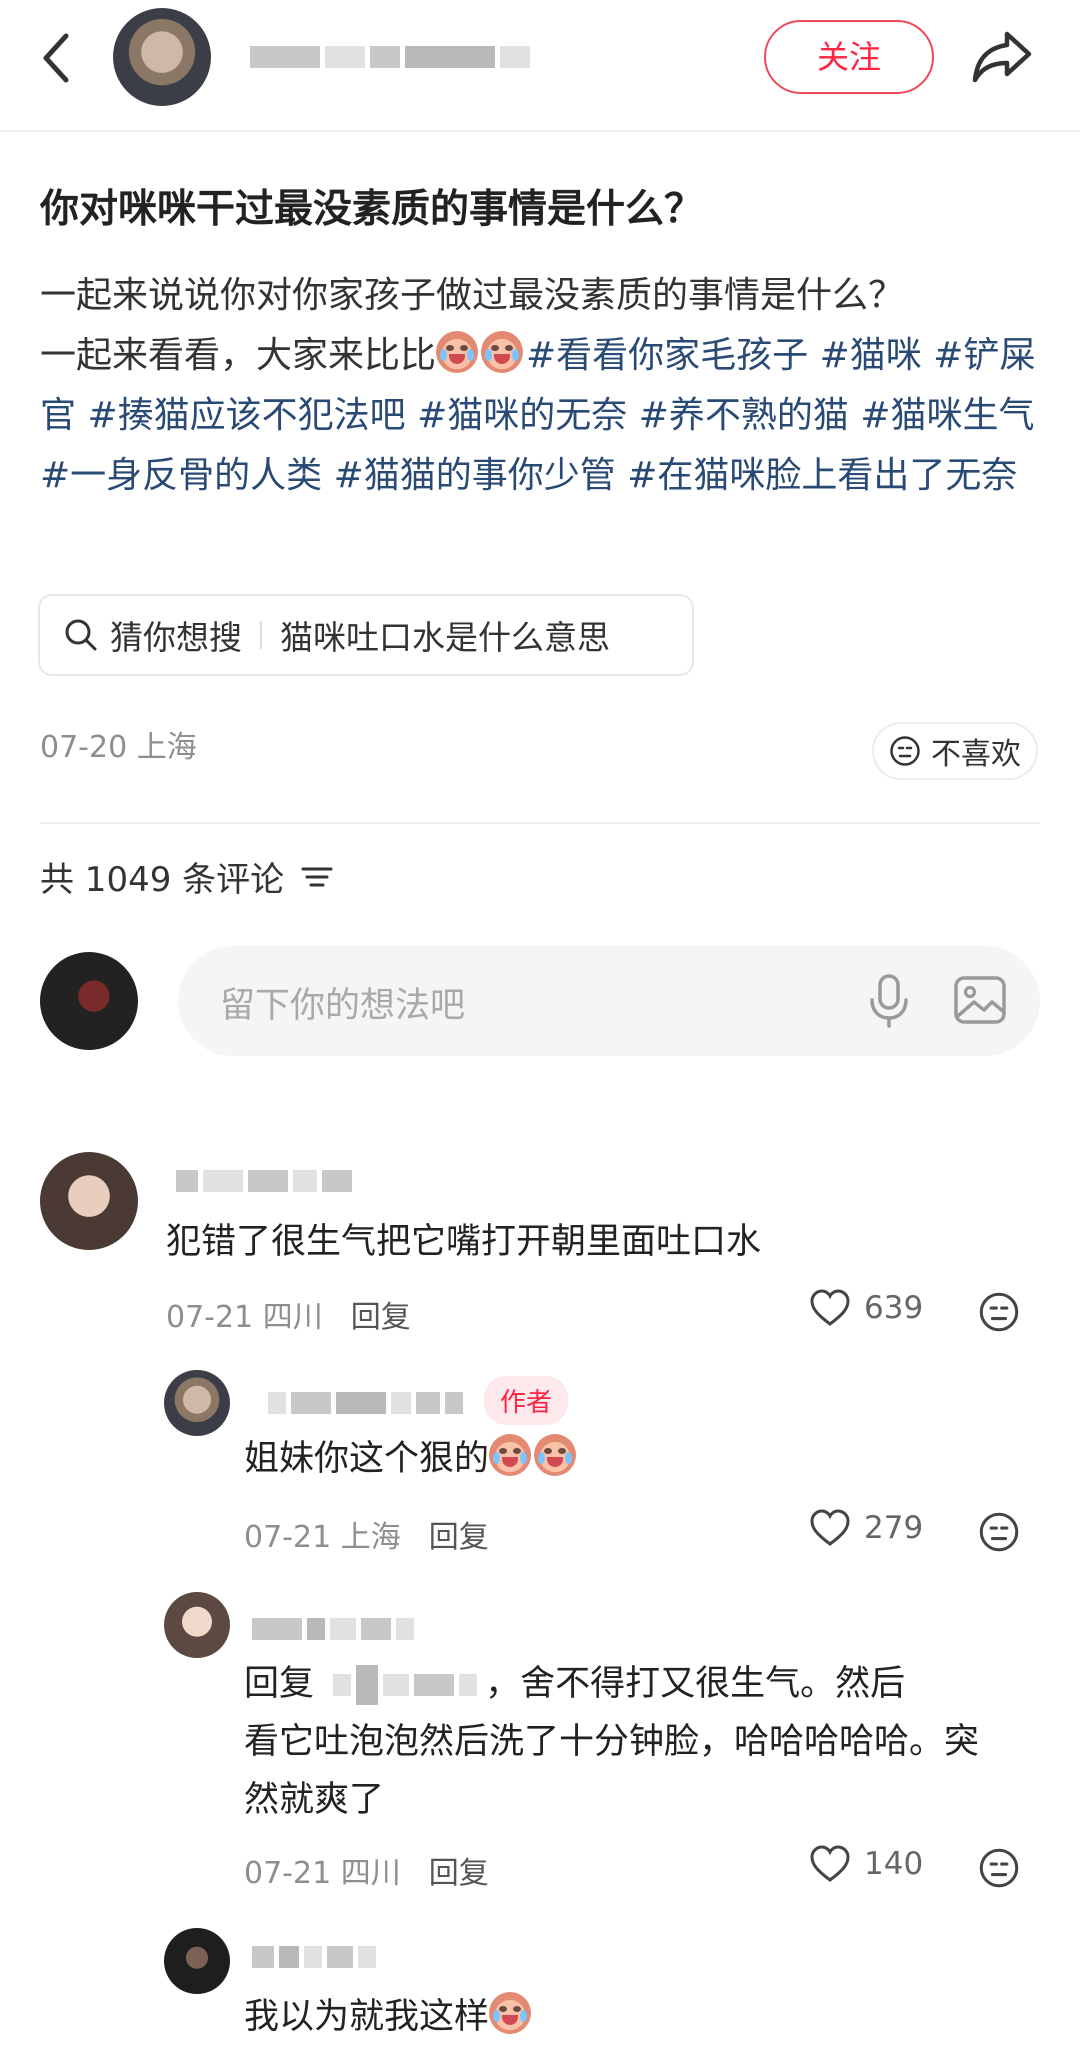 This screenshot has width=1080, height=2059. Describe the element at coordinates (947, 415) in the screenshot. I see `hashtag: #猫咪生气` at that location.